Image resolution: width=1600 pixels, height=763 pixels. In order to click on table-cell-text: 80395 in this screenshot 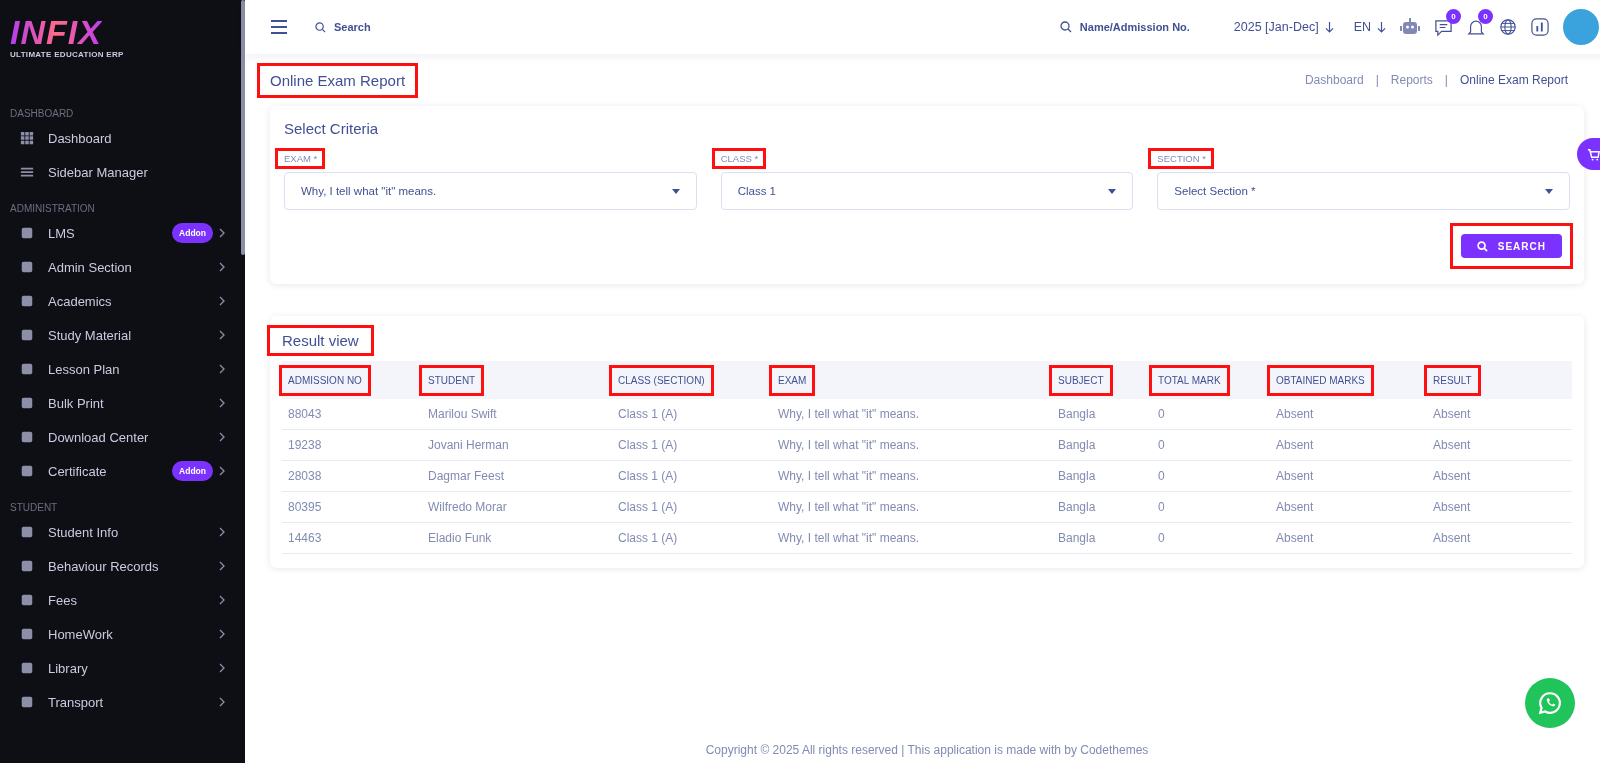, I will do `click(305, 507)`.